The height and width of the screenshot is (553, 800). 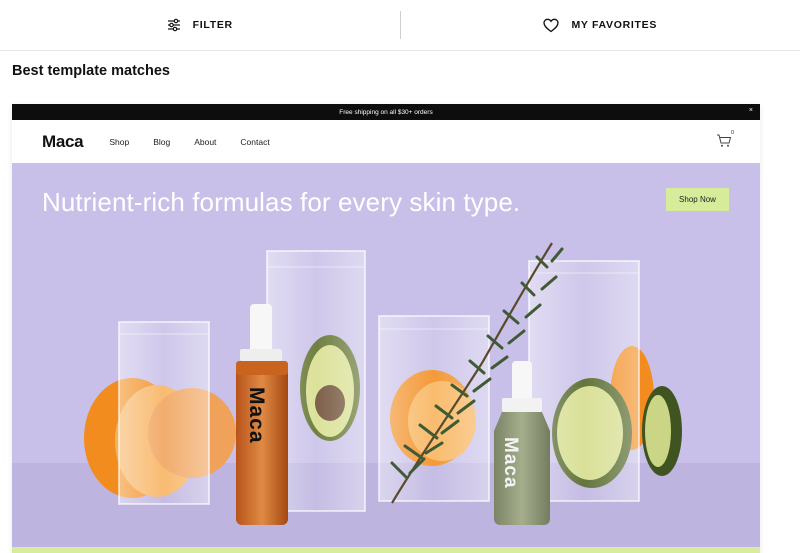 I want to click on filter-toolbar: FILTER MY FAVORITES, so click(x=400, y=25).